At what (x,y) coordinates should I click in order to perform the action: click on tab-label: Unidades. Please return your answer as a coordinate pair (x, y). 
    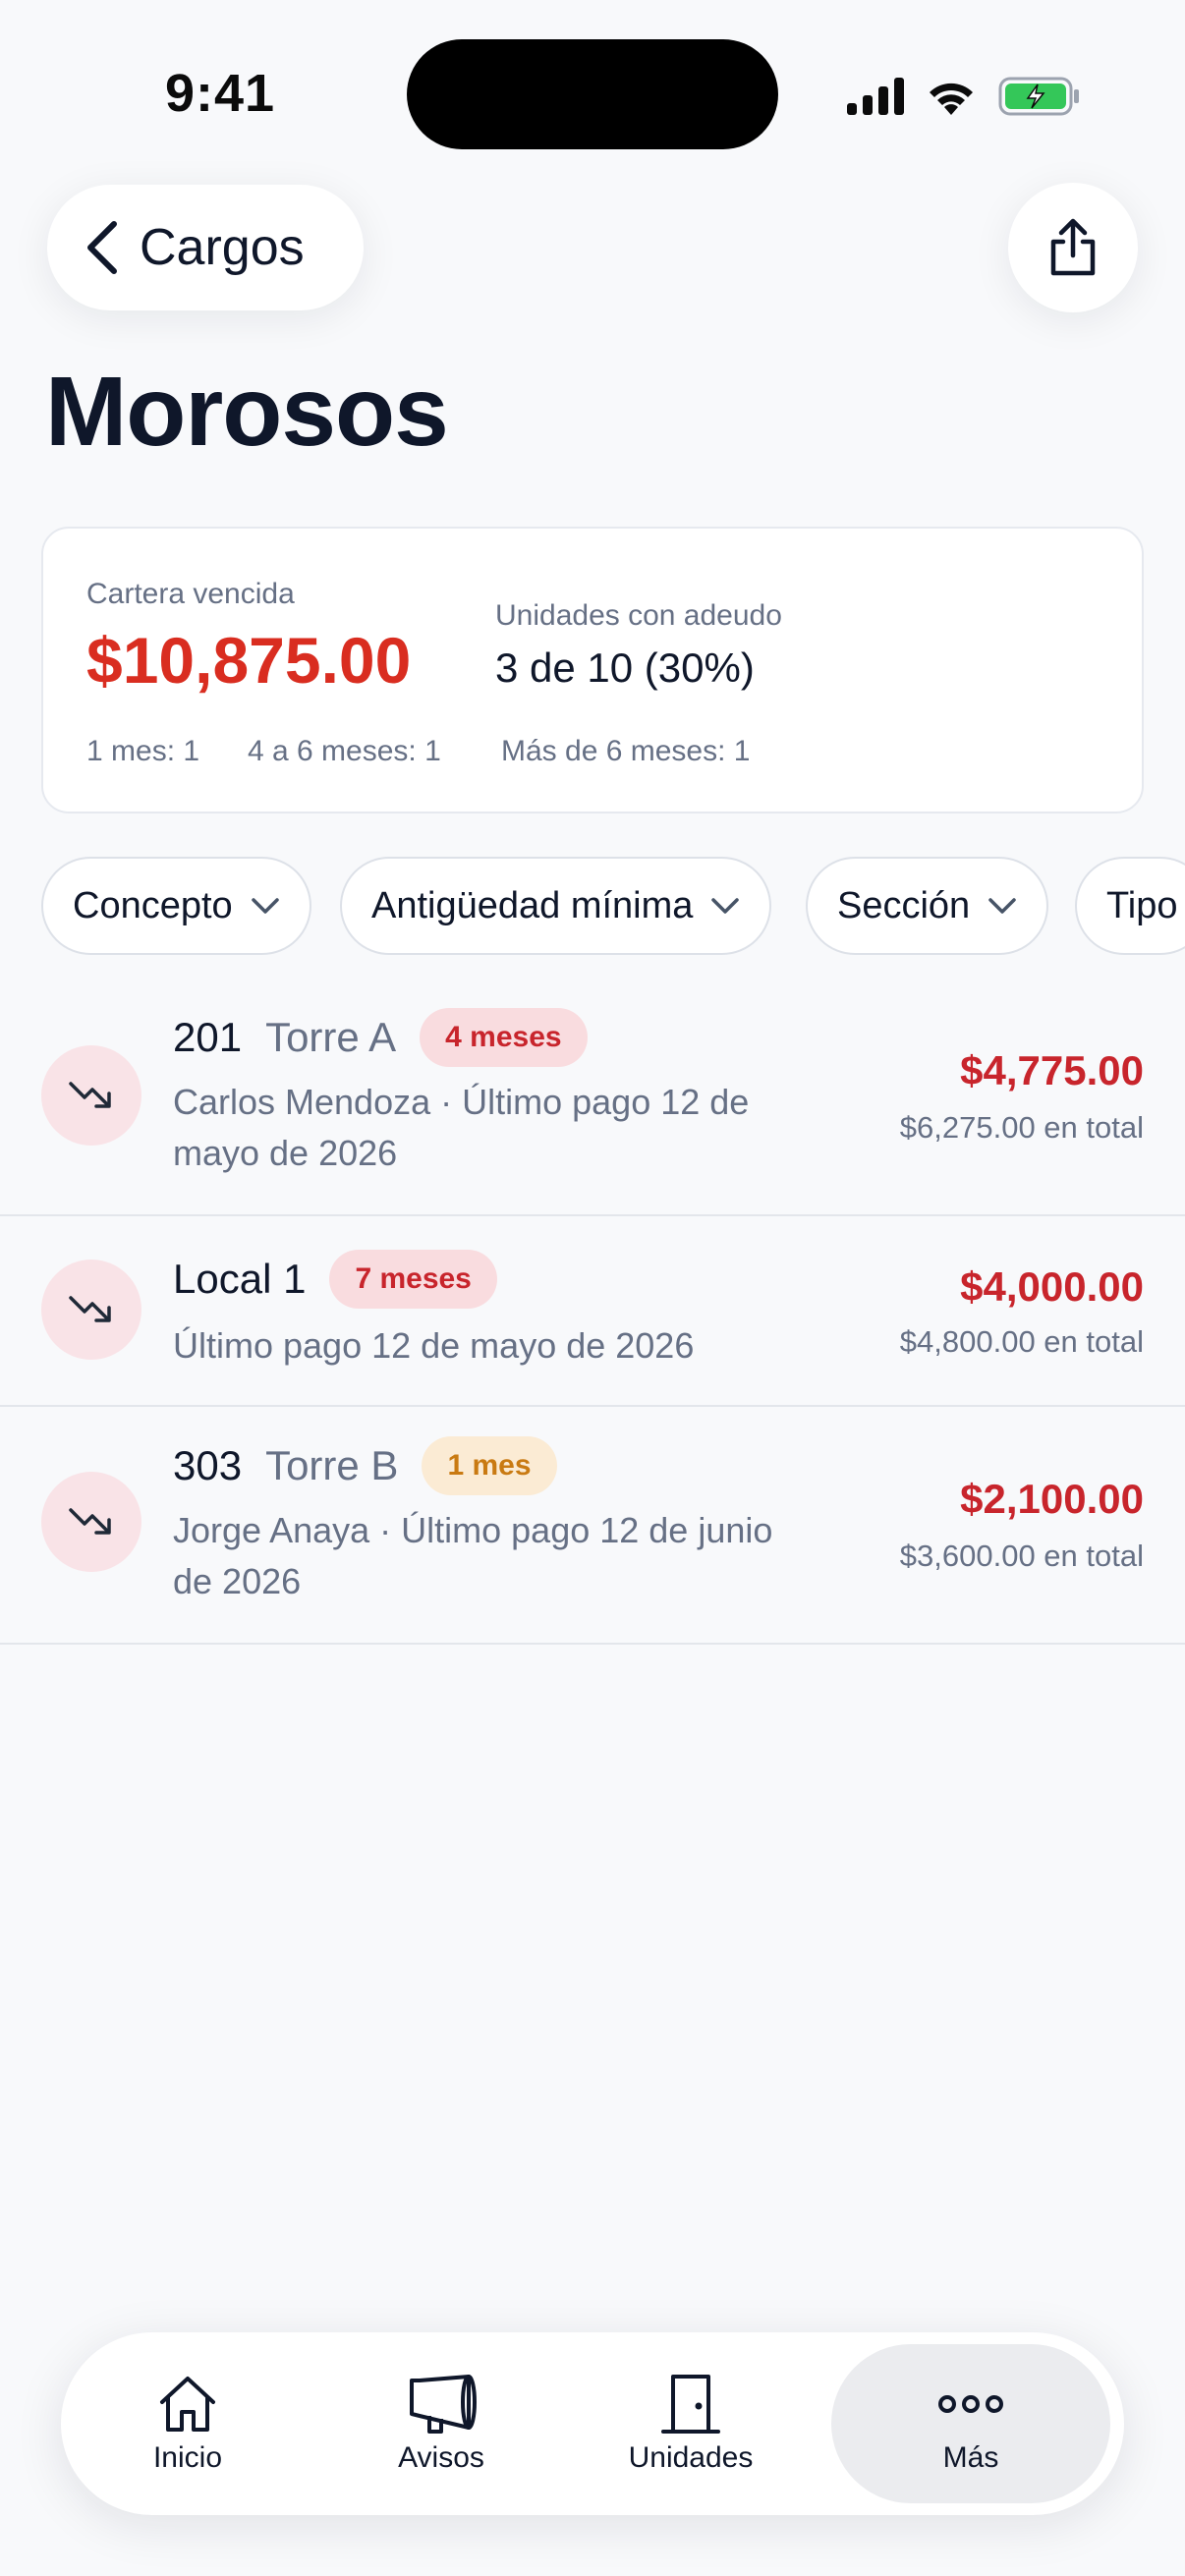
    Looking at the image, I should click on (691, 2457).